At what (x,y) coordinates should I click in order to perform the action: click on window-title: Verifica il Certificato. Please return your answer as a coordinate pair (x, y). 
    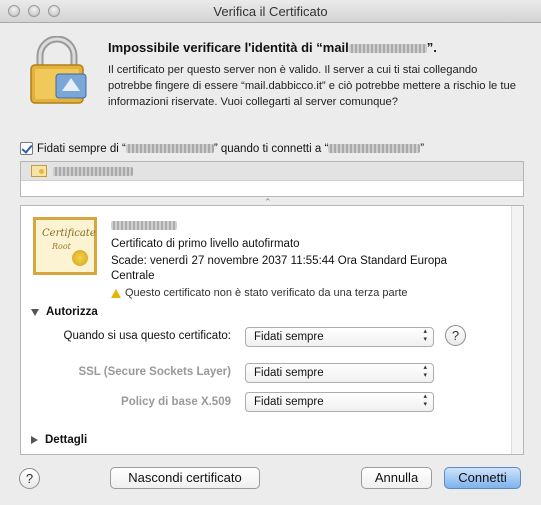
    Looking at the image, I should click on (270, 11).